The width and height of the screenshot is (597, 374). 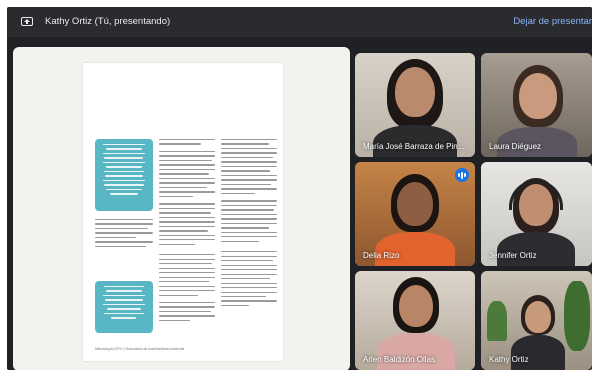 What do you see at coordinates (462, 175) in the screenshot?
I see `speaking-indicator-icon` at bounding box center [462, 175].